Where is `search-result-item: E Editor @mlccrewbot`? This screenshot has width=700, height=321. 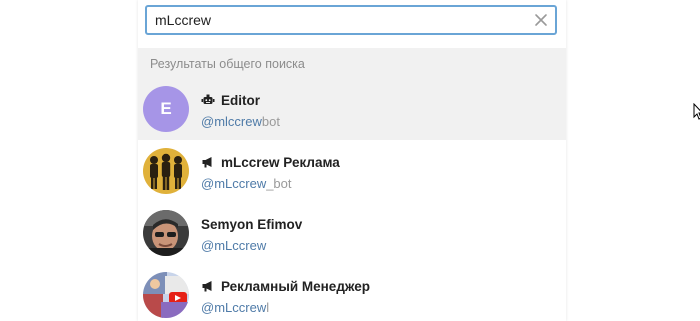
search-result-item: E Editor @mlccrewbot is located at coordinates (352, 109).